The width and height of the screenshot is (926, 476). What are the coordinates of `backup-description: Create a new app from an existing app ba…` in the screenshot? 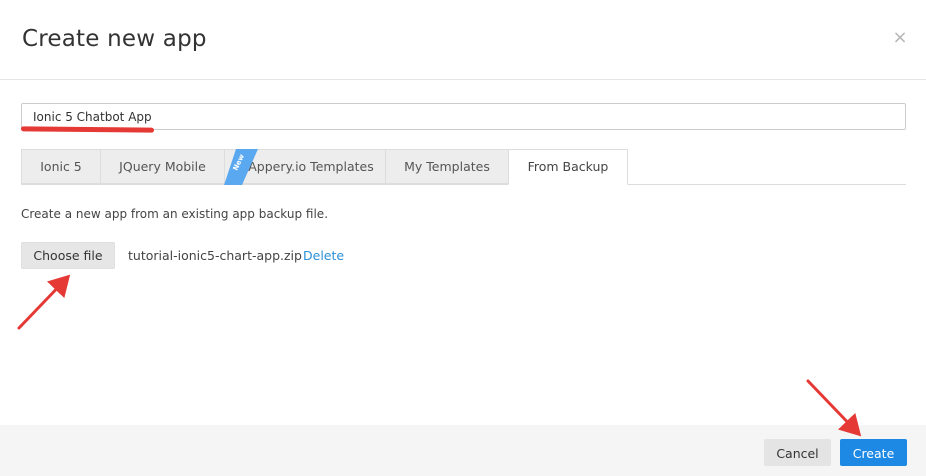 It's located at (175, 214).